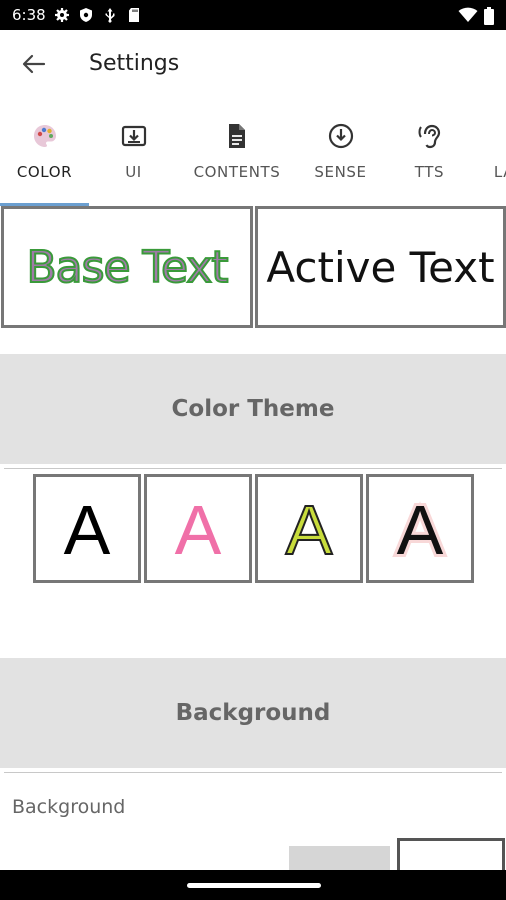 Image resolution: width=506 pixels, height=900 pixels. Describe the element at coordinates (29, 15) in the screenshot. I see `status-time: 6:38` at that location.